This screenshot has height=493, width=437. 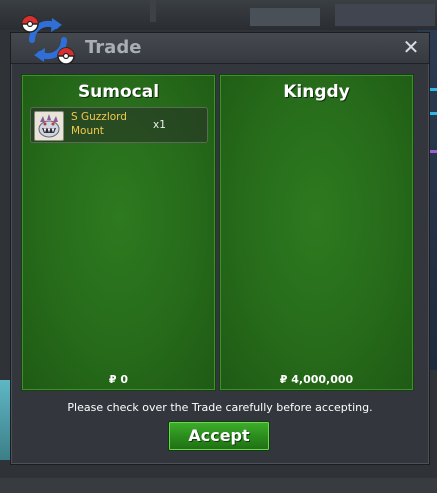 What do you see at coordinates (113, 47) in the screenshot?
I see `trade-window-title: Trade` at bounding box center [113, 47].